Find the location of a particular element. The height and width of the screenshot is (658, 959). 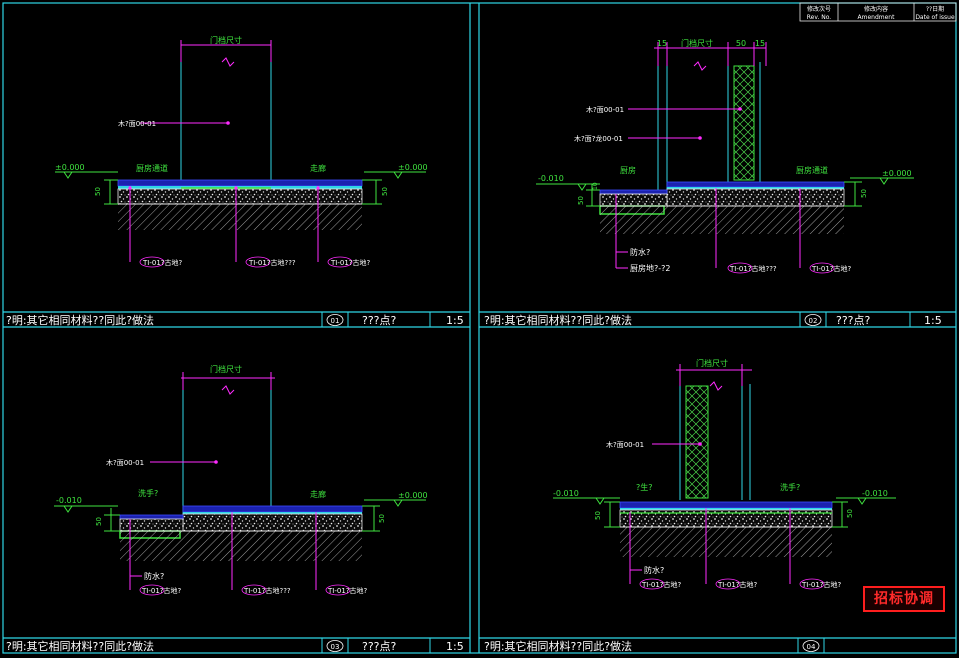

tag-04-b: TI-01?古地? is located at coordinates (737, 584).